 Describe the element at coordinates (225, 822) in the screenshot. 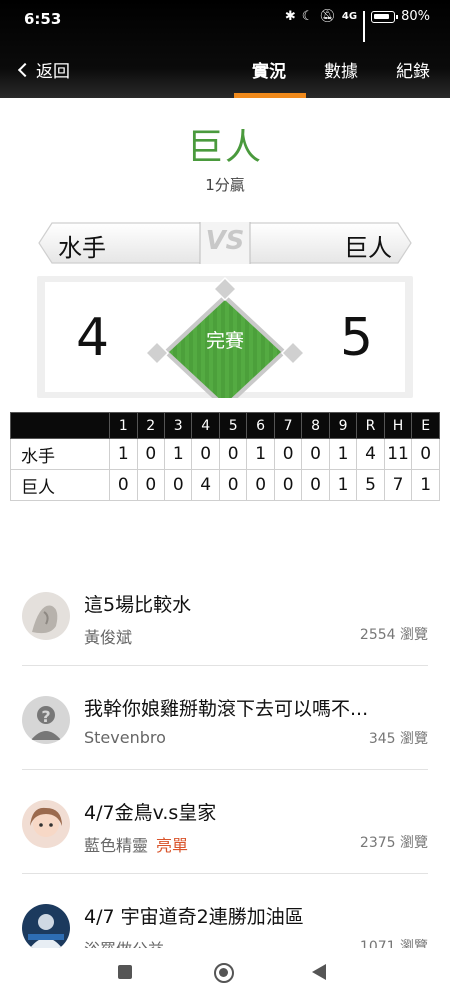

I see `list-item: 4/7金鳥v.s皇家 藍色精靈 亮單 2375 瀏覽` at that location.